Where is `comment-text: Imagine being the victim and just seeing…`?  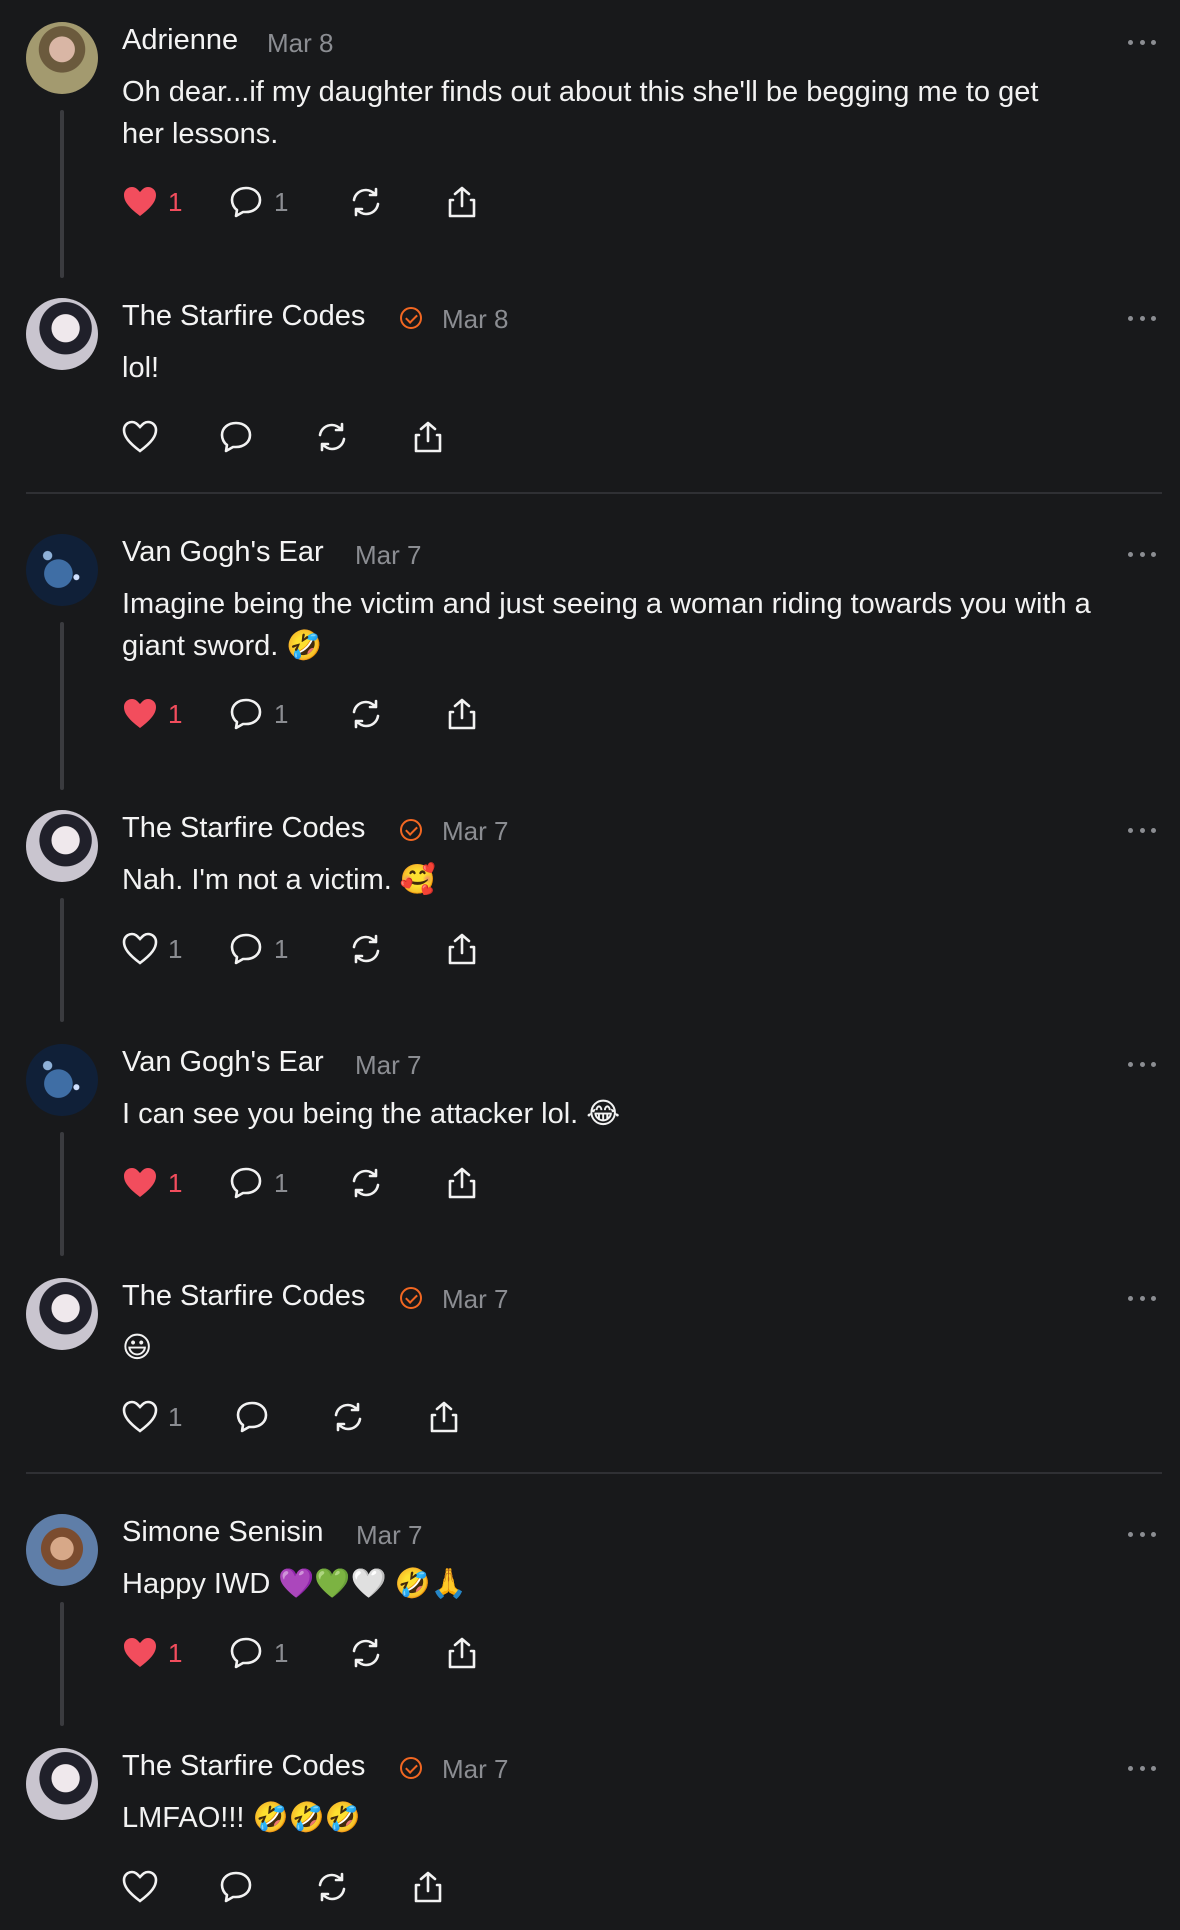
comment-text: Imagine being the victim and just seeing… is located at coordinates (606, 625).